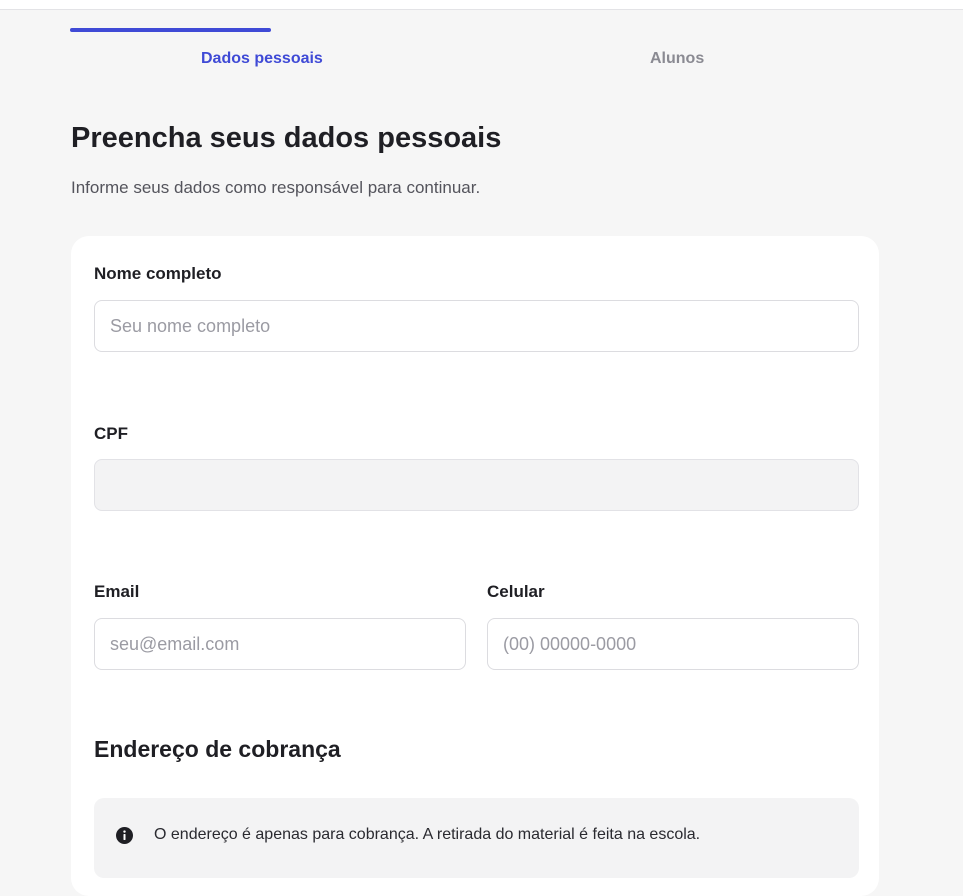 This screenshot has height=896, width=963. I want to click on email-label: Email, so click(117, 591).